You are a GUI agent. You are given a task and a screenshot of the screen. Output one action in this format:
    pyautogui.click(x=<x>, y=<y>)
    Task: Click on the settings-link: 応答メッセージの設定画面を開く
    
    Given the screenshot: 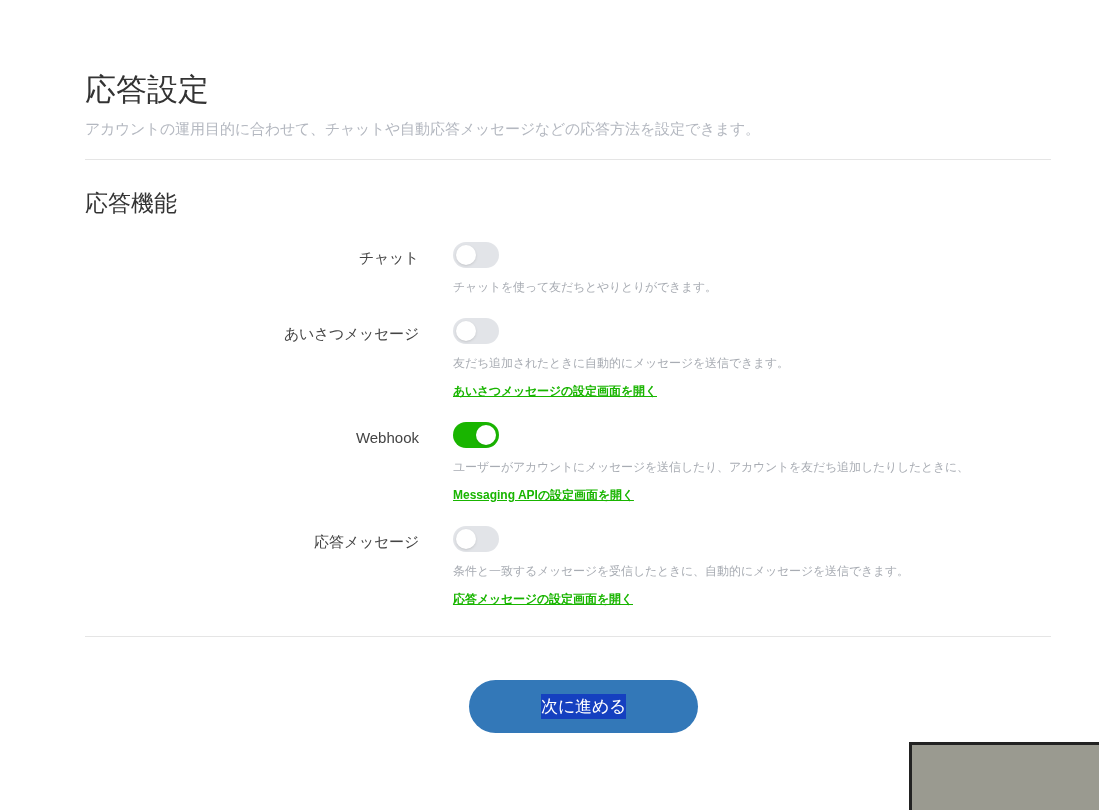 What is the action you would take?
    pyautogui.click(x=543, y=599)
    